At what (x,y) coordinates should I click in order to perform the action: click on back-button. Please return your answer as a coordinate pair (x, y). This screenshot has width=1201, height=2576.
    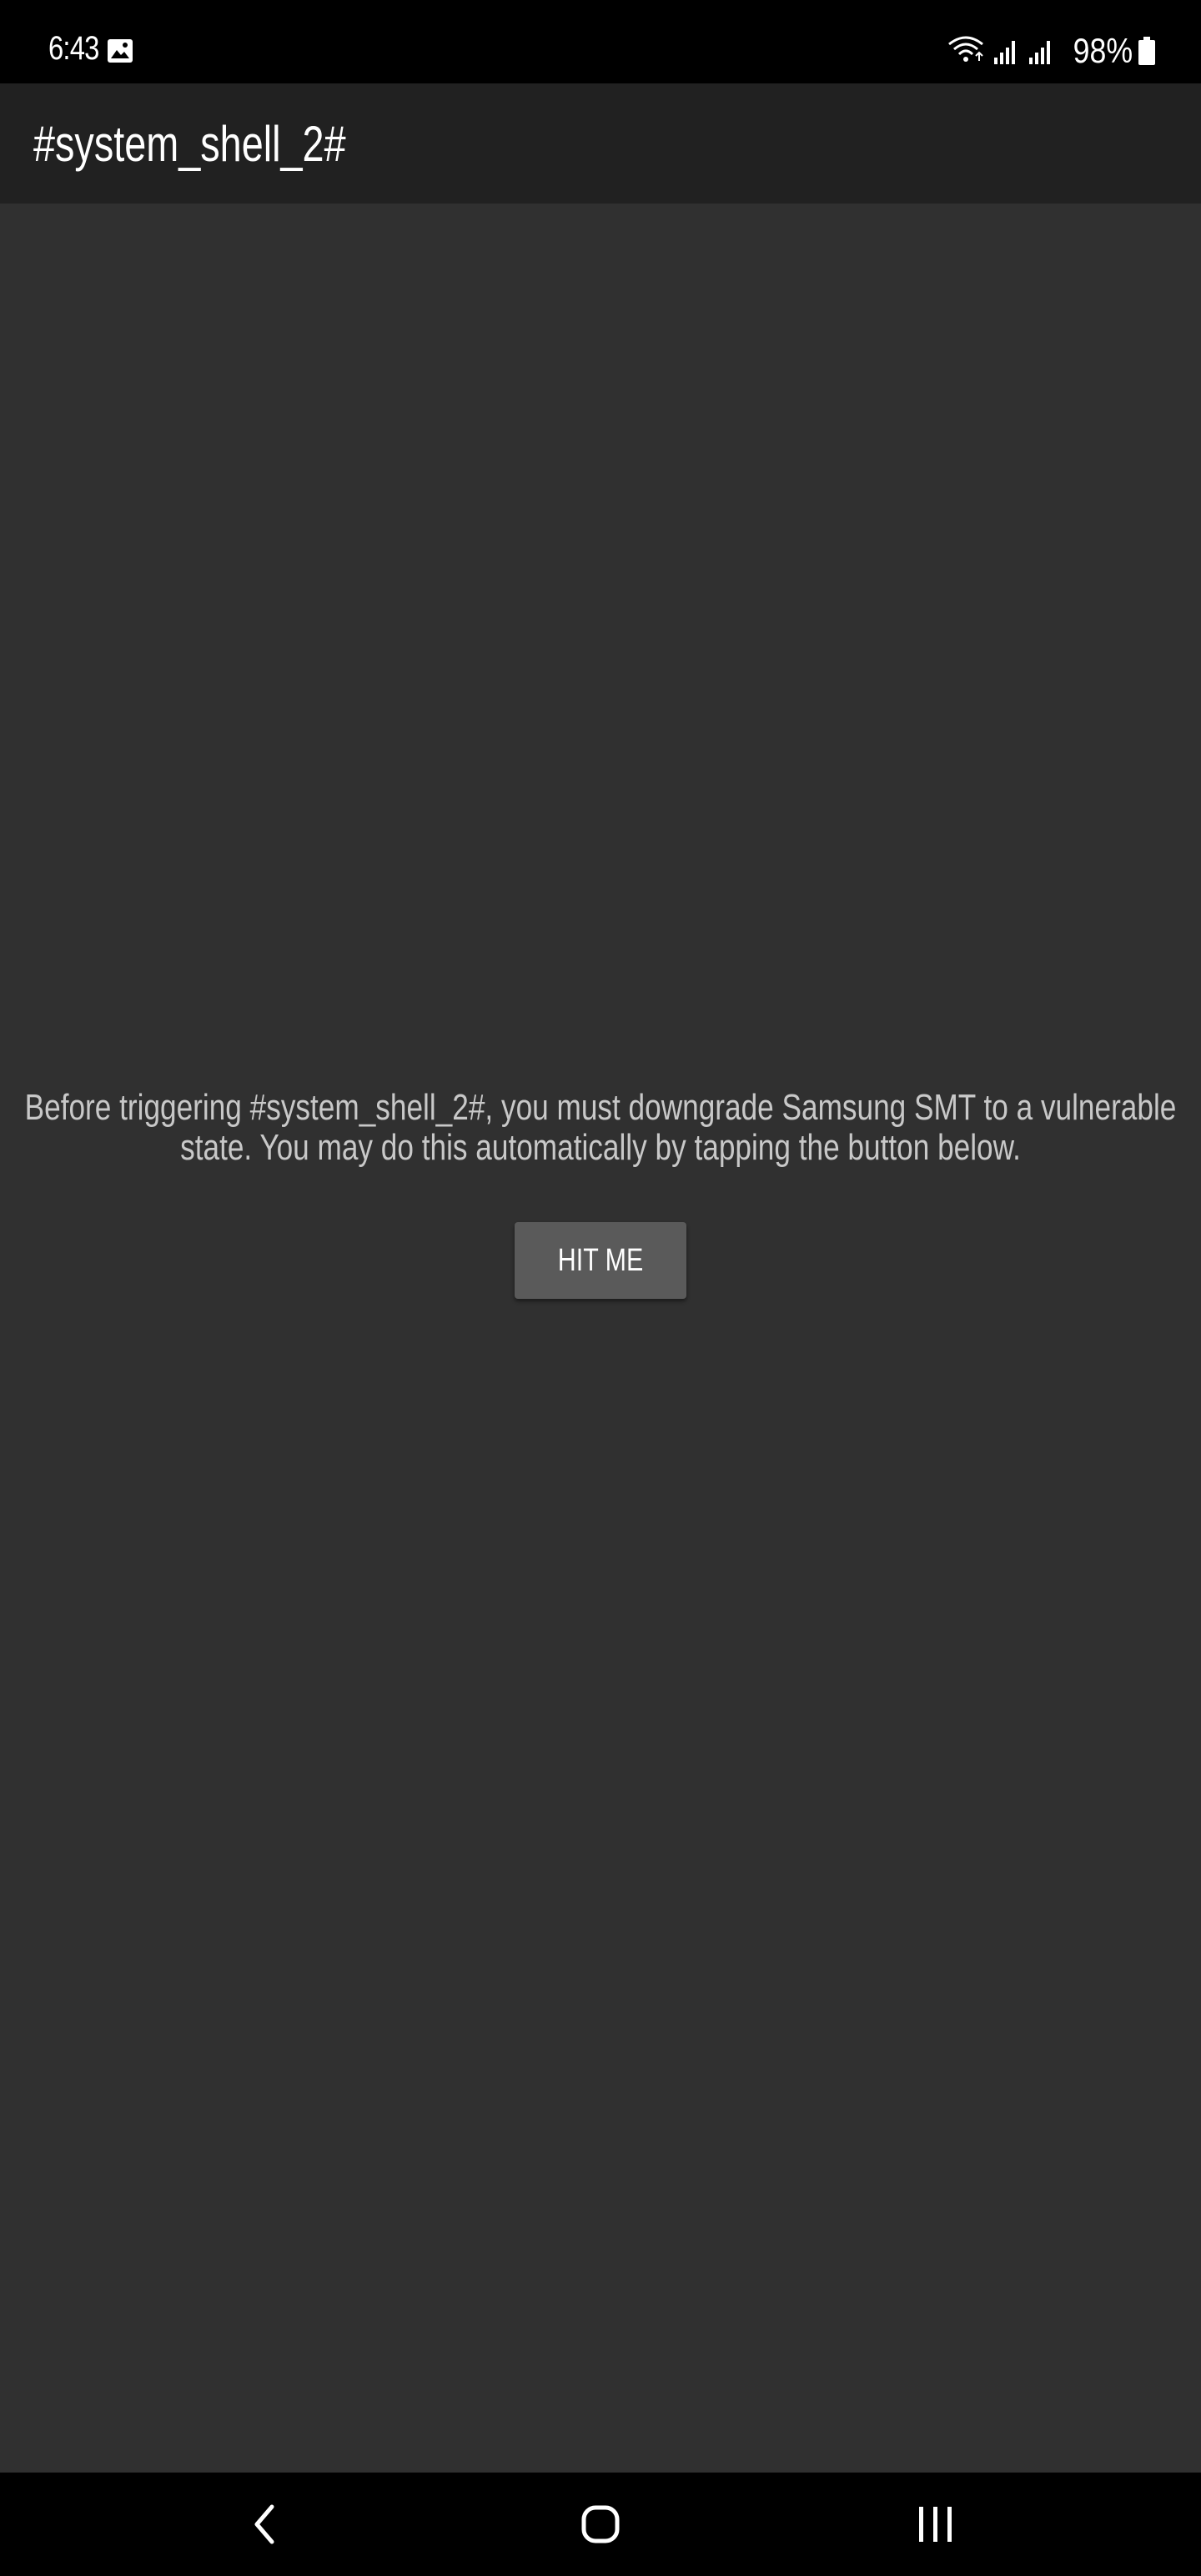
    Looking at the image, I should click on (265, 2524).